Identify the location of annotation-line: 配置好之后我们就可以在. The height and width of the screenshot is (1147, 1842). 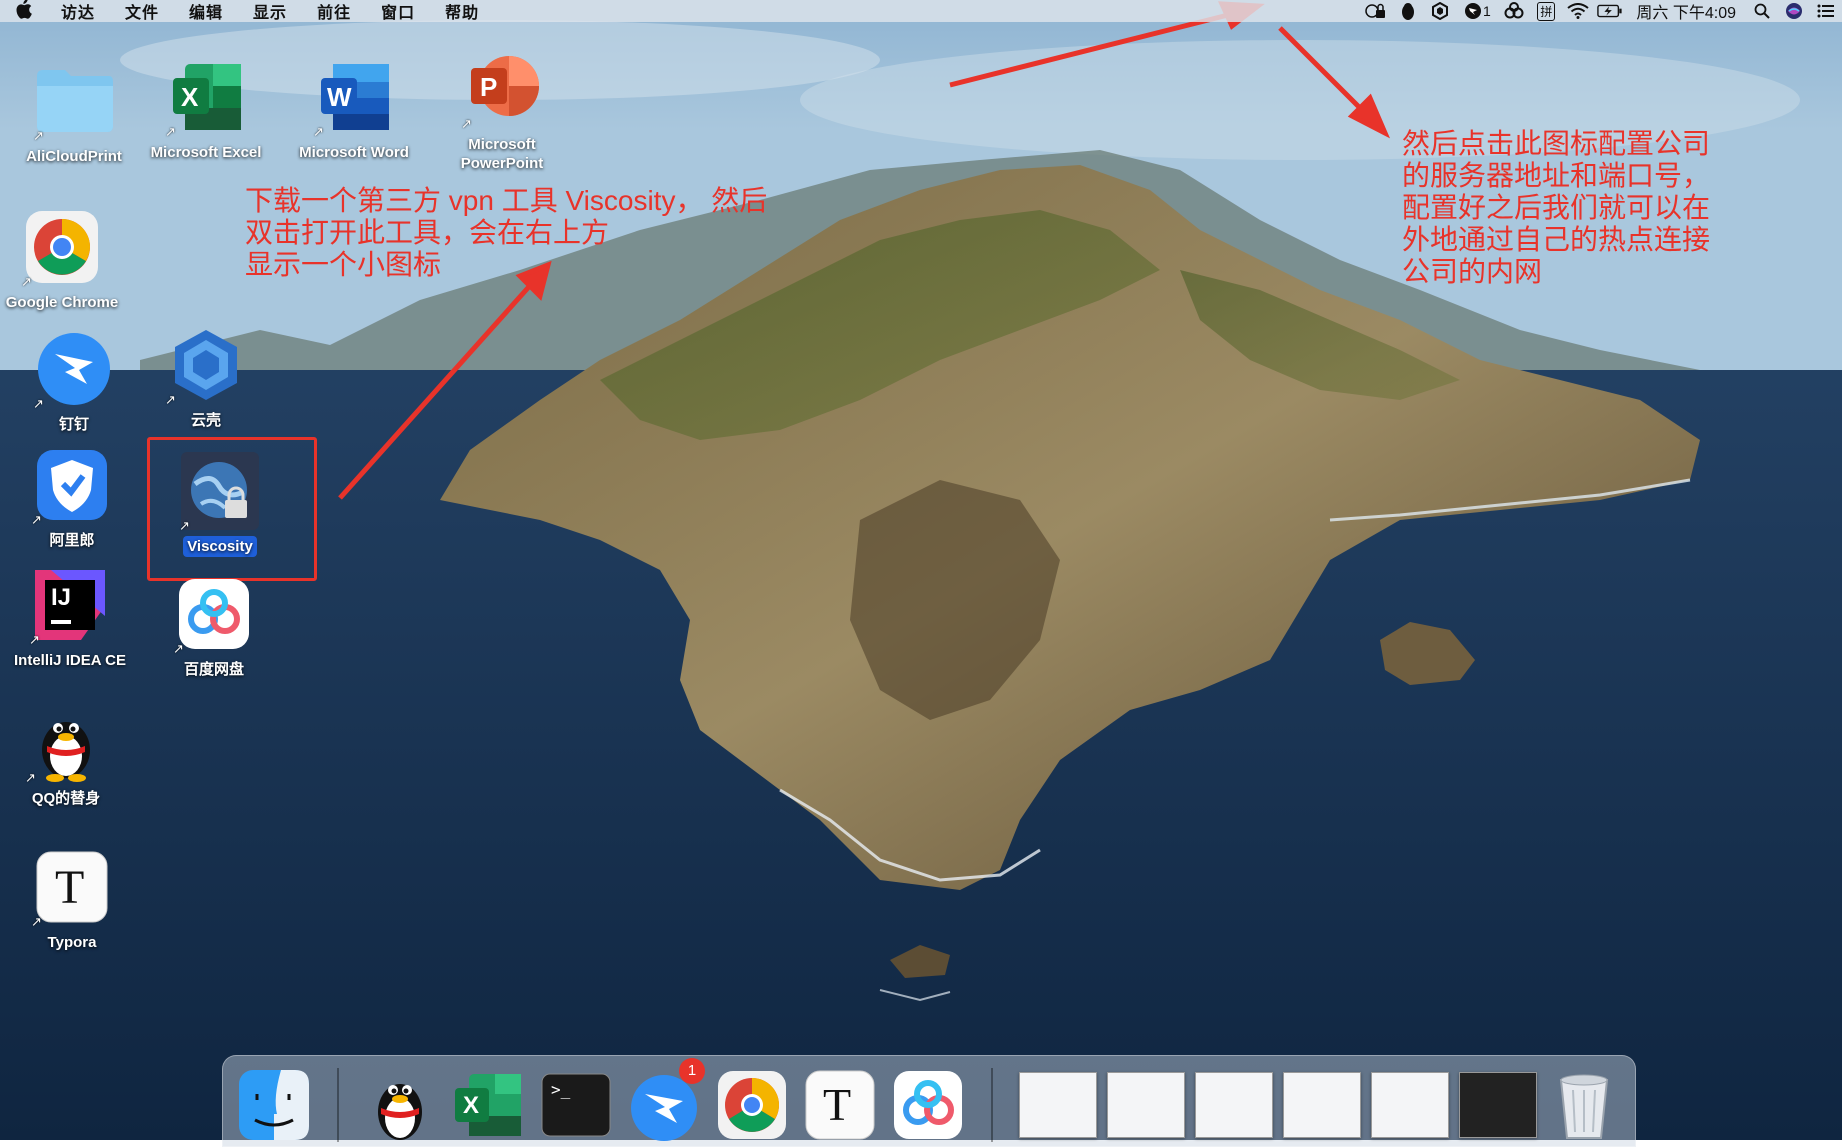
(1556, 207).